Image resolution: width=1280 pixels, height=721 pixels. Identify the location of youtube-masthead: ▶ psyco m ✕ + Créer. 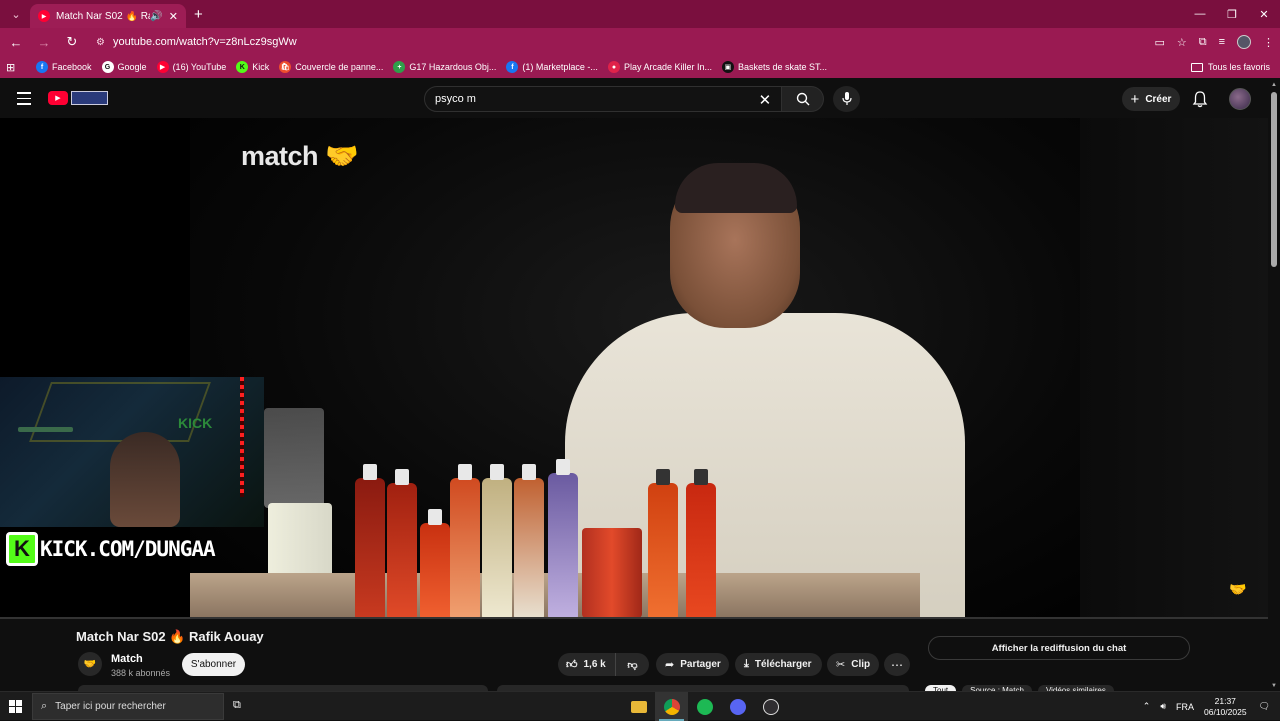
(634, 99).